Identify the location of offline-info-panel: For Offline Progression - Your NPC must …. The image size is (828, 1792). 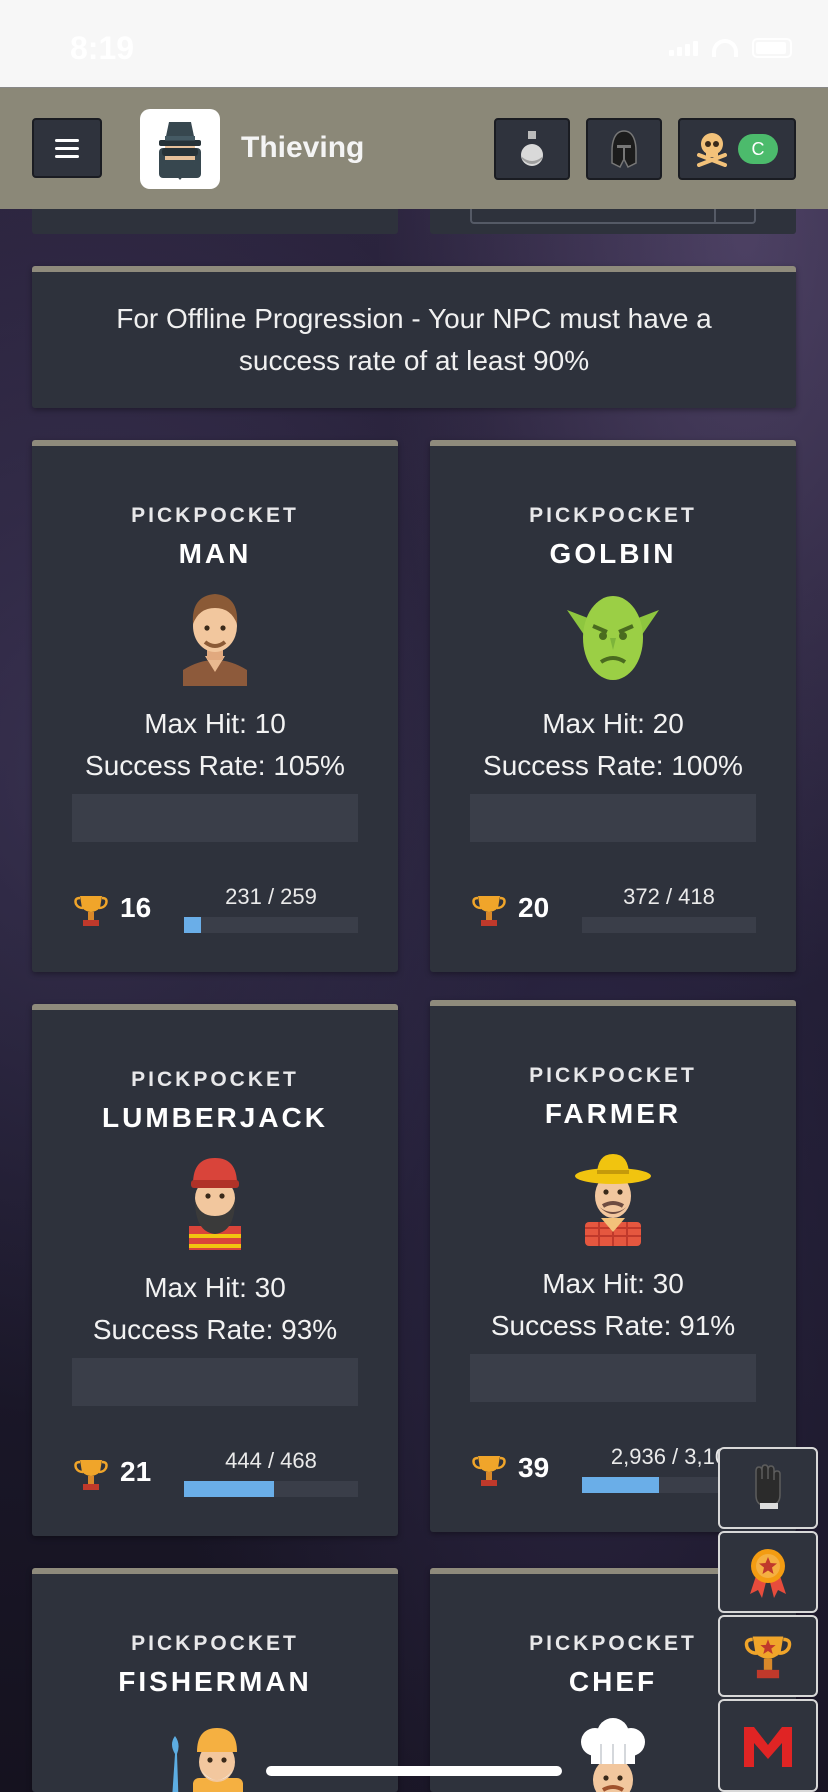
(414, 337).